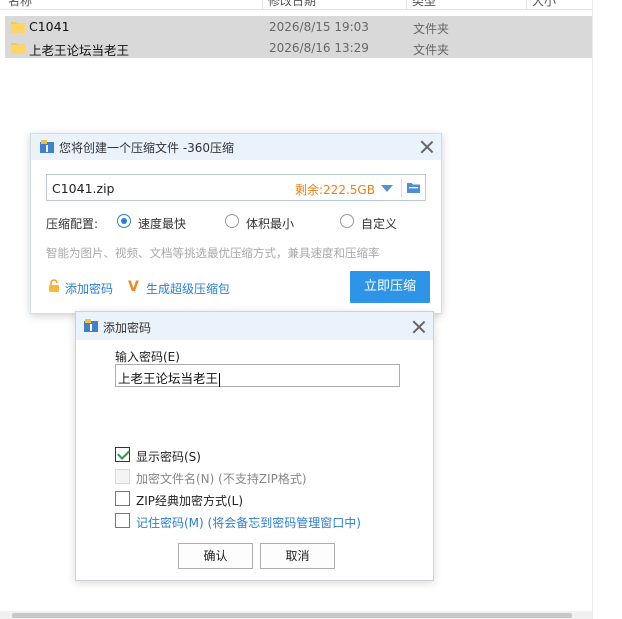 This screenshot has height=619, width=622. What do you see at coordinates (292, 615) in the screenshot?
I see `scrollbar-thumb` at bounding box center [292, 615].